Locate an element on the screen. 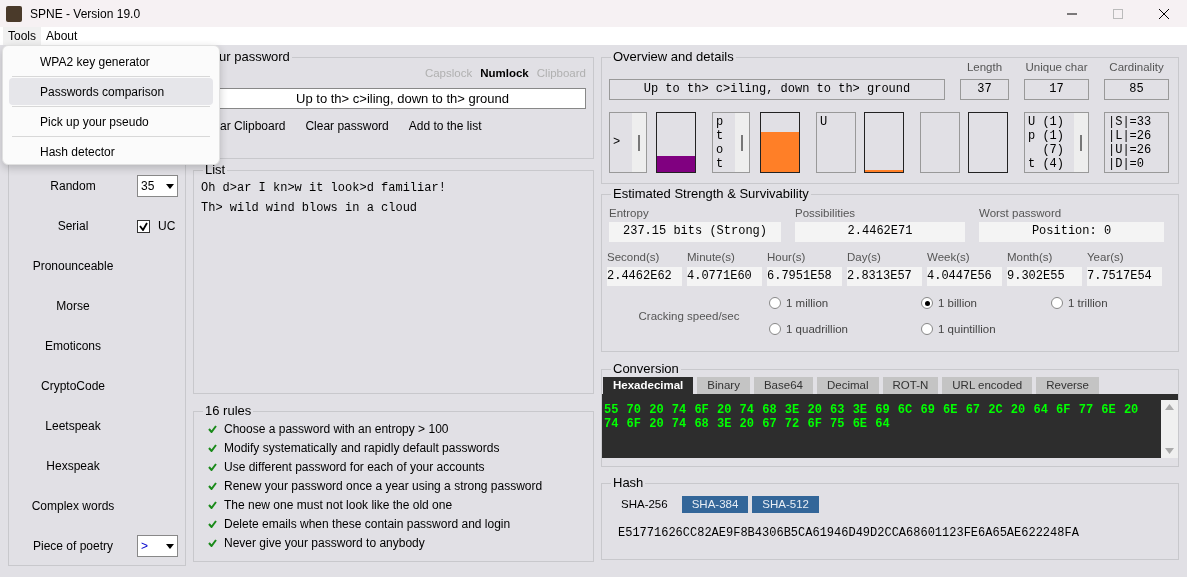  field-value: 237.15 bits (Strong) is located at coordinates (695, 232).